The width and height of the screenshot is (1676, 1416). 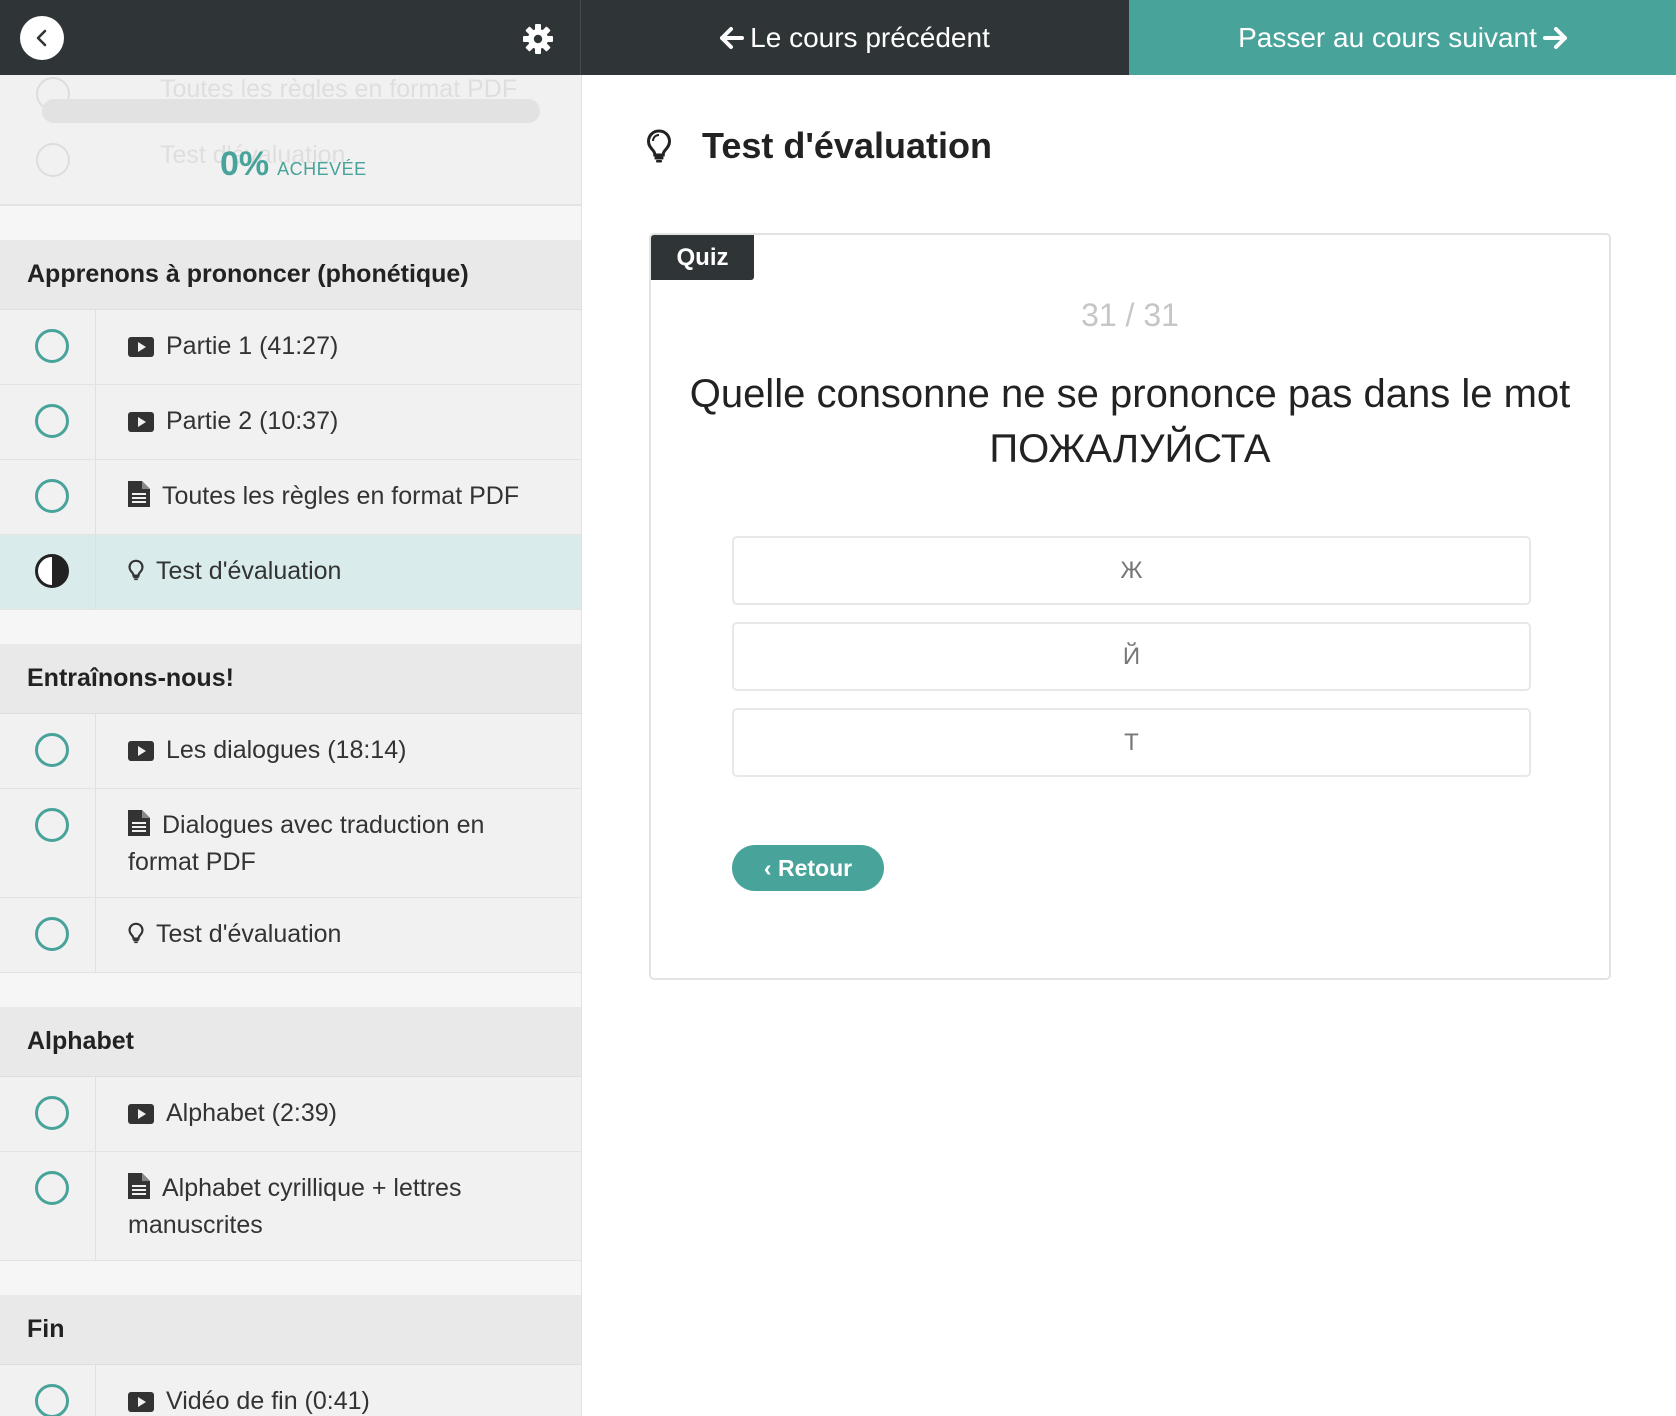 I want to click on lesson-item-label: Alphabet (2:39), so click(x=251, y=1113).